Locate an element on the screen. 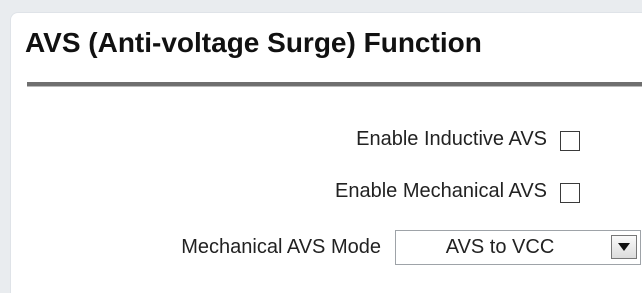  chevron-down-icon is located at coordinates (624, 247).